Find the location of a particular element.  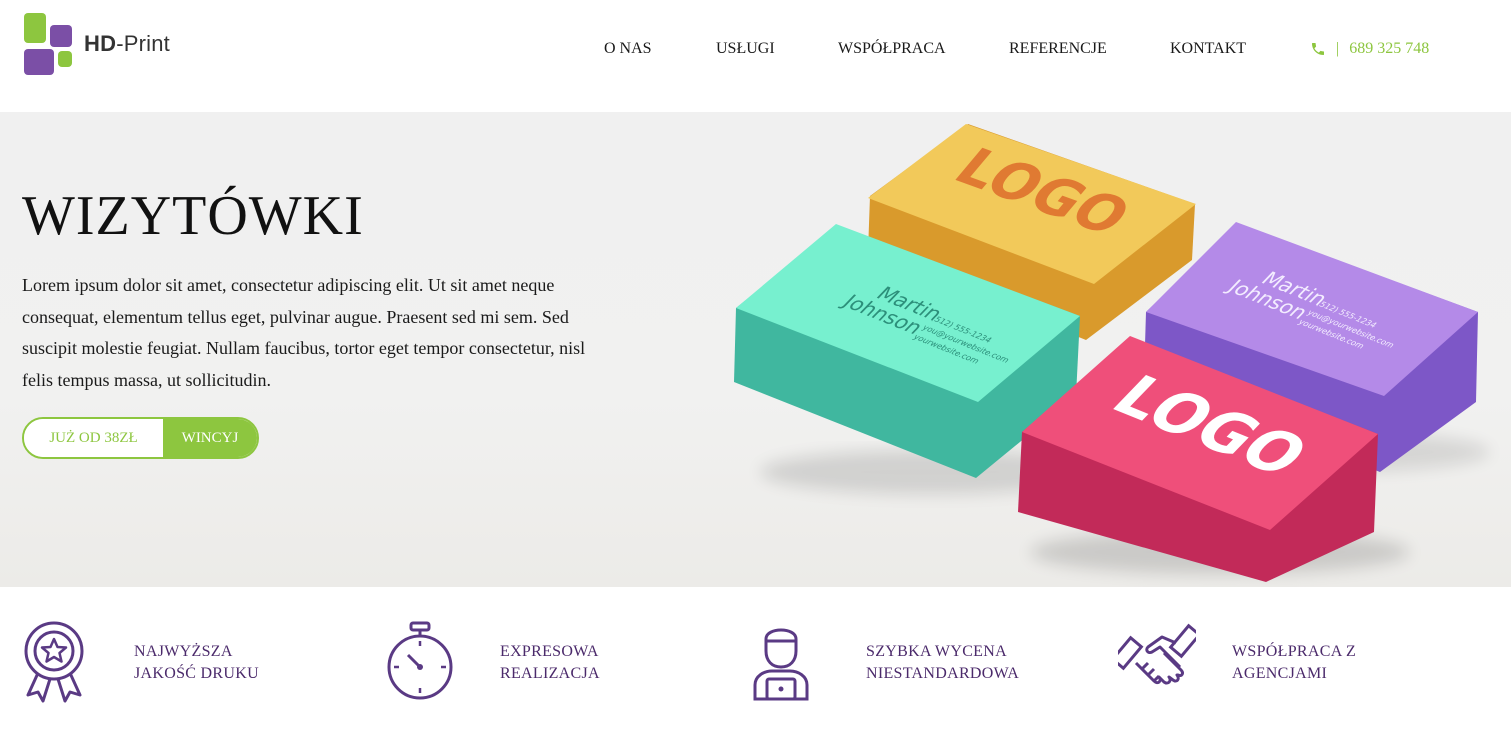

more-button: WINCYJ is located at coordinates (210, 438).